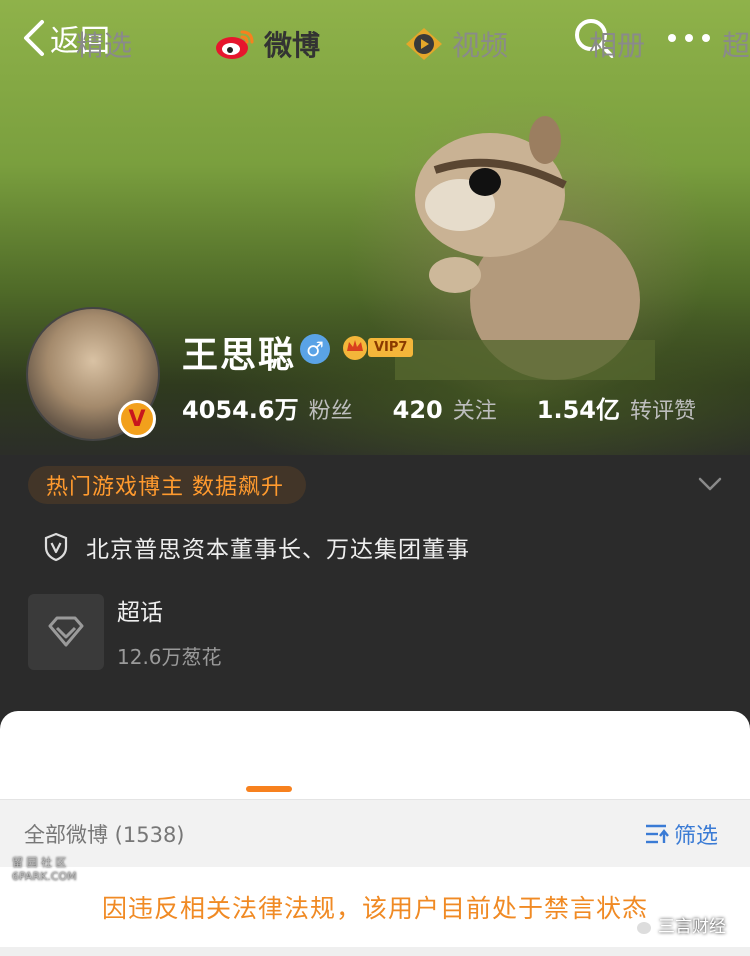 The width and height of the screenshot is (750, 956). I want to click on vip-level: VIP7, so click(391, 347).